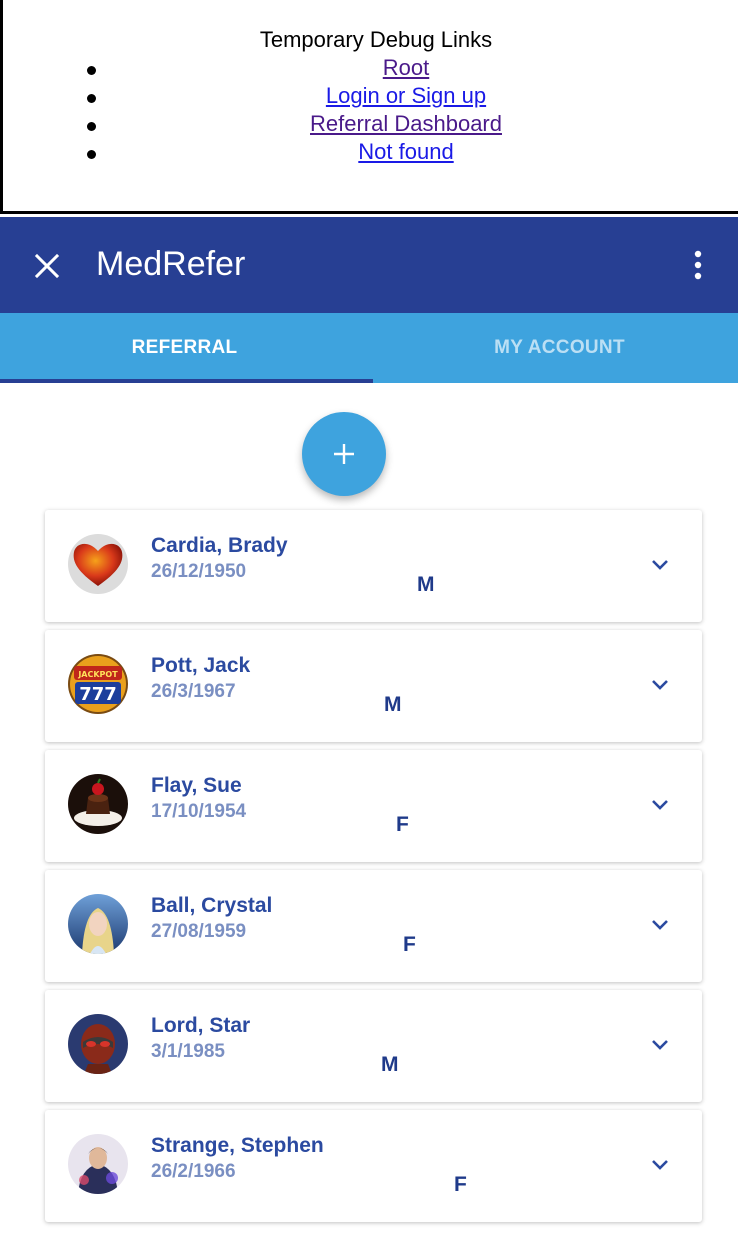 This screenshot has height=1234, width=738. Describe the element at coordinates (698, 265) in the screenshot. I see `more-vert-icon` at that location.